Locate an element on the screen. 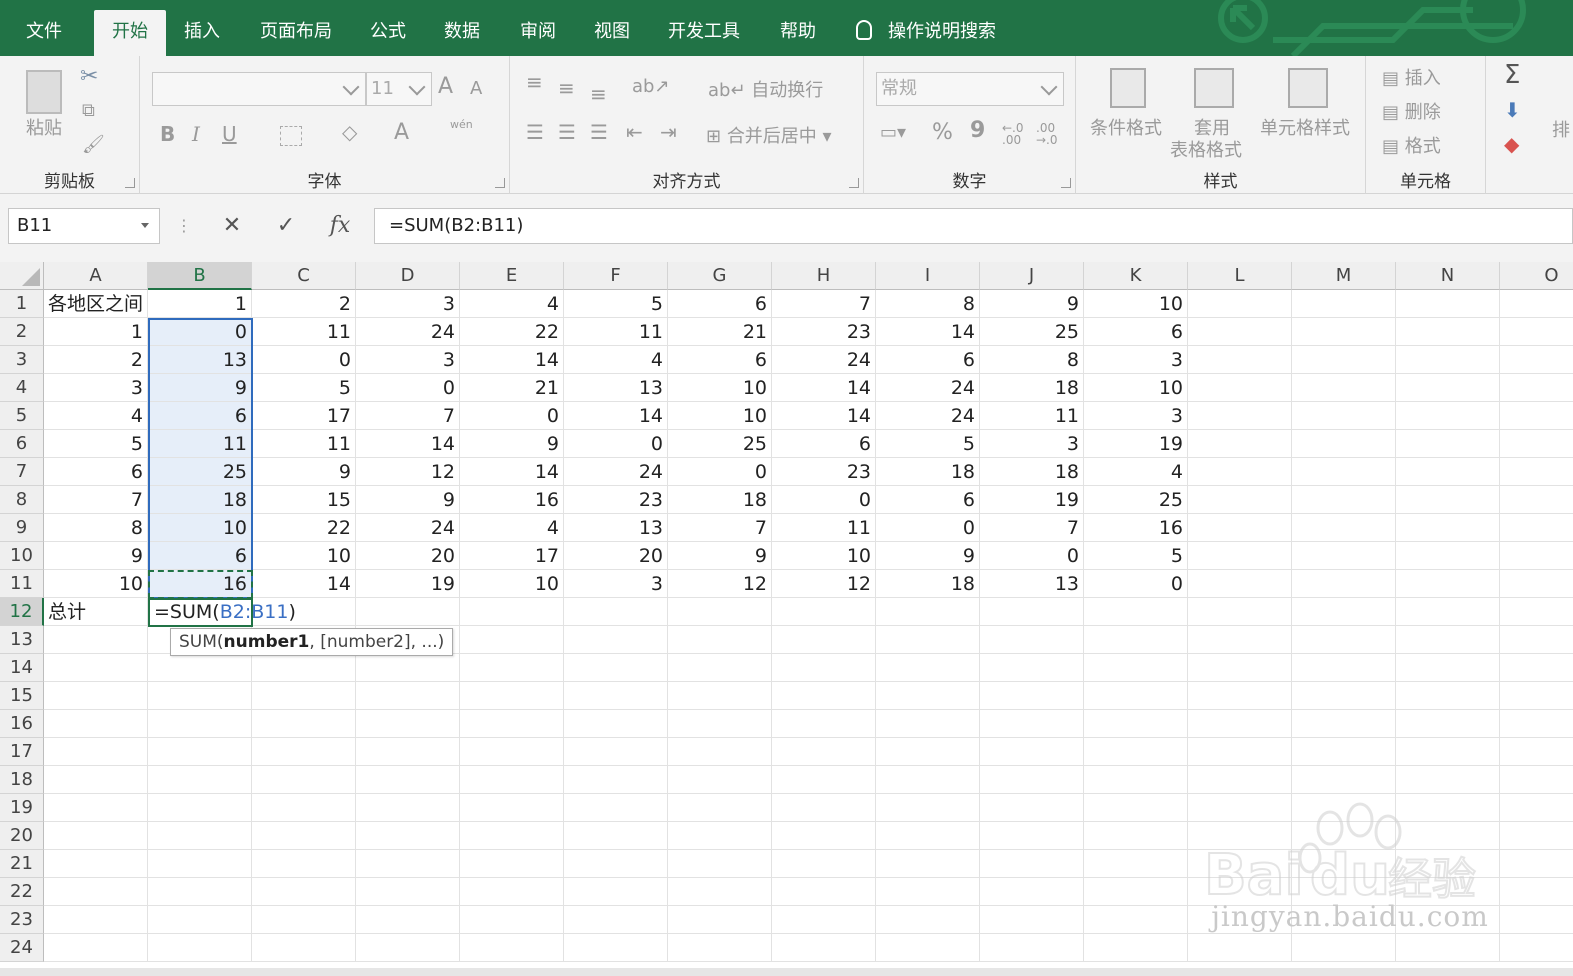 The width and height of the screenshot is (1573, 976). cell-a12: 总计 is located at coordinates (96, 612).